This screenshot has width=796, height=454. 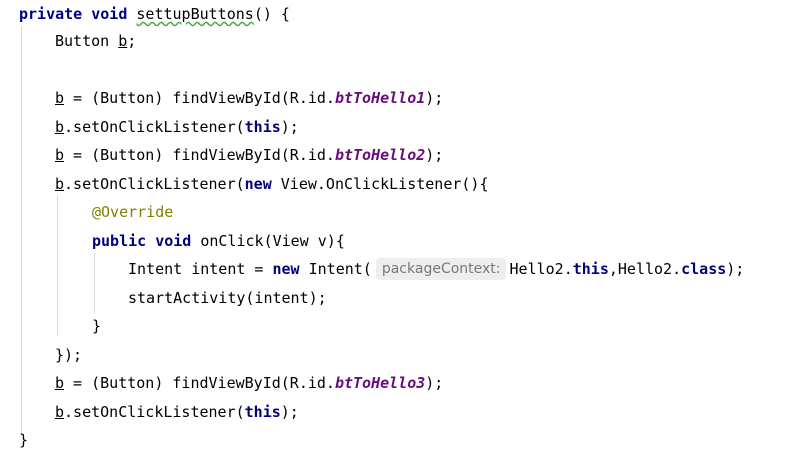 I want to click on type-name: Button, so click(x=82, y=41).